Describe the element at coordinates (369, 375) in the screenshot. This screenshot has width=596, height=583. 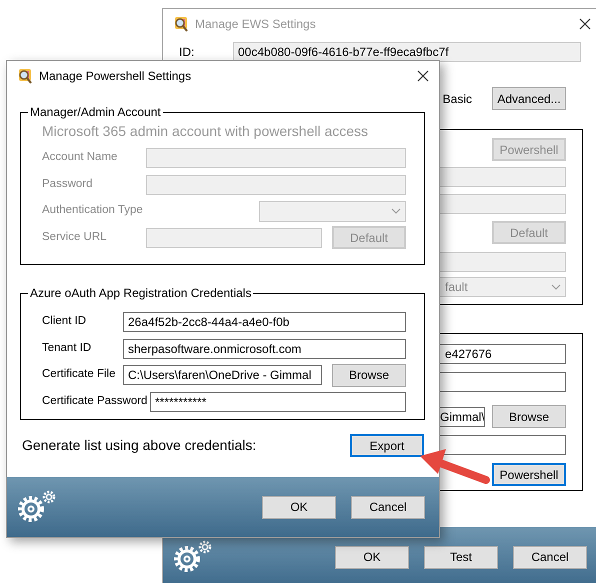
I see `field-button: Browse` at that location.